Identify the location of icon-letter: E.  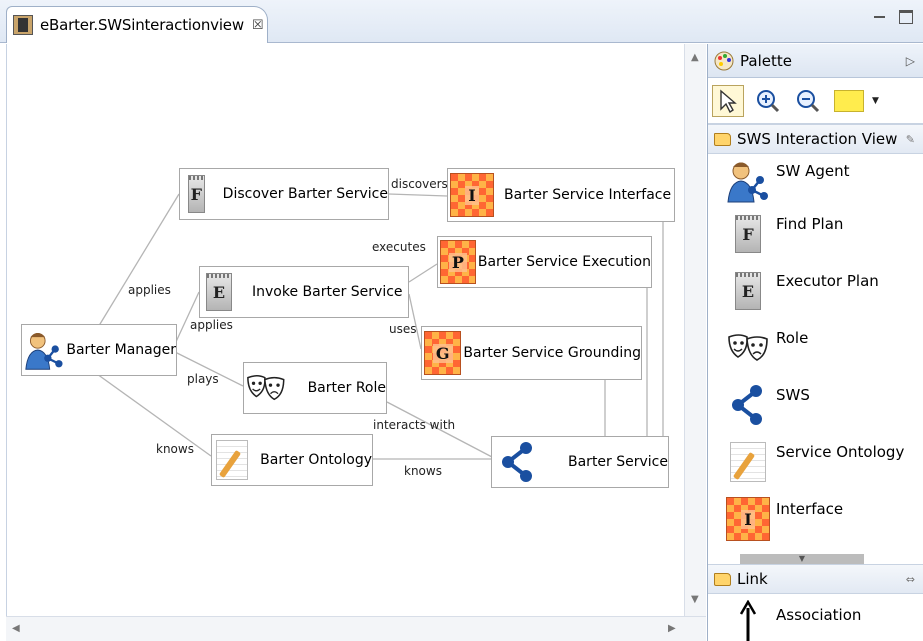
(219, 292).